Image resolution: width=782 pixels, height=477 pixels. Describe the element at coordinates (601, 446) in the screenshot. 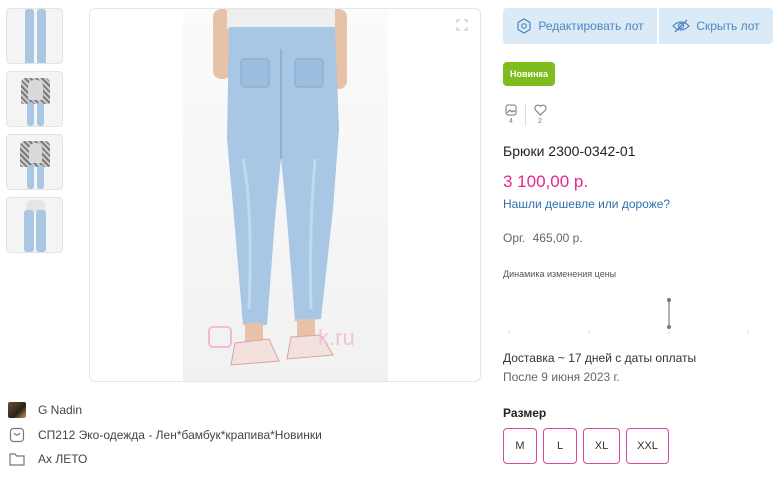

I see `size-option-xl: XL` at that location.